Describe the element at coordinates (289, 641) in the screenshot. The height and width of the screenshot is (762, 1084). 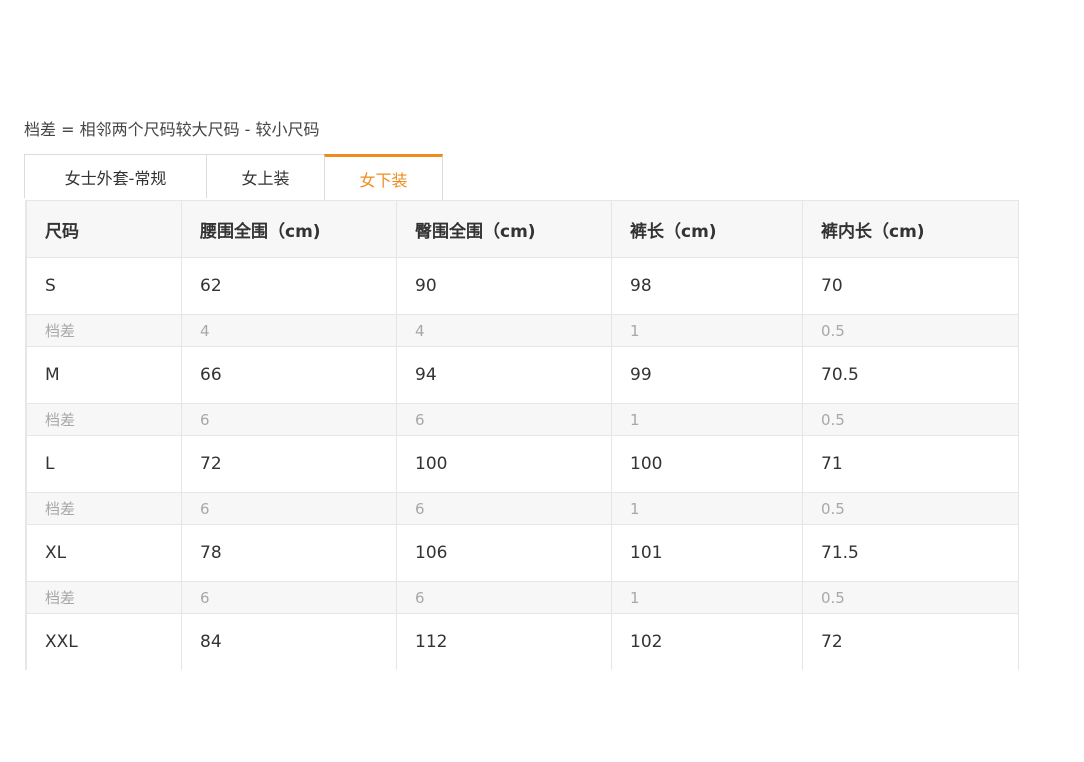
I see `cell-waist: 84` at that location.